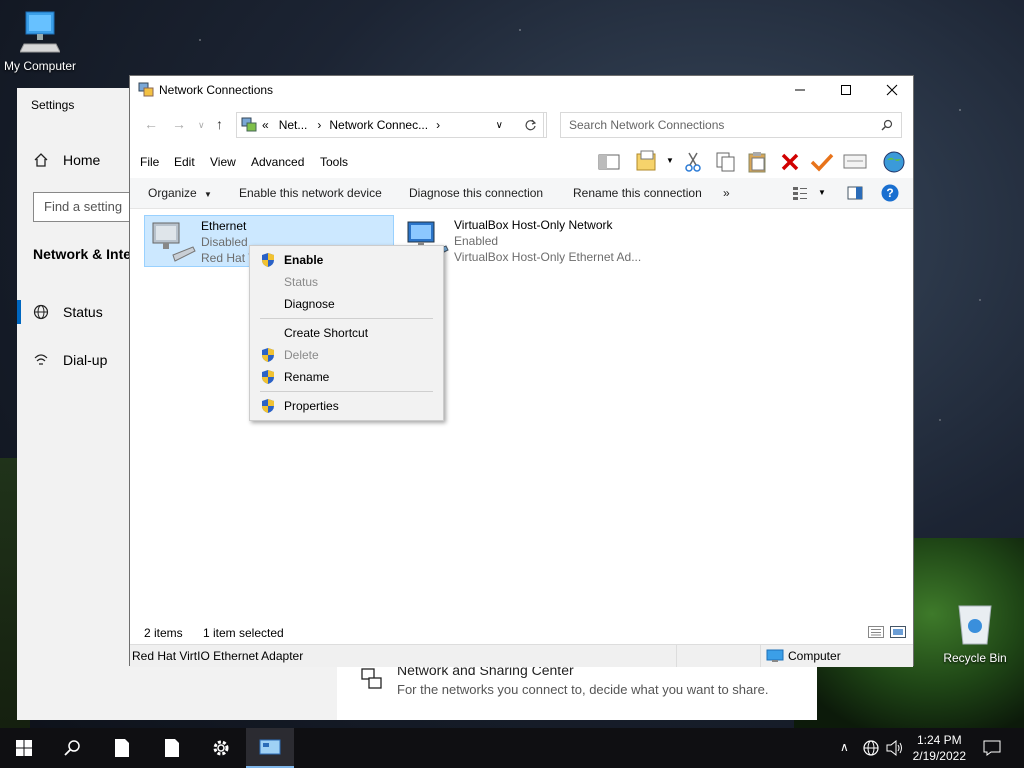  I want to click on preview-pane-icon, so click(855, 193).